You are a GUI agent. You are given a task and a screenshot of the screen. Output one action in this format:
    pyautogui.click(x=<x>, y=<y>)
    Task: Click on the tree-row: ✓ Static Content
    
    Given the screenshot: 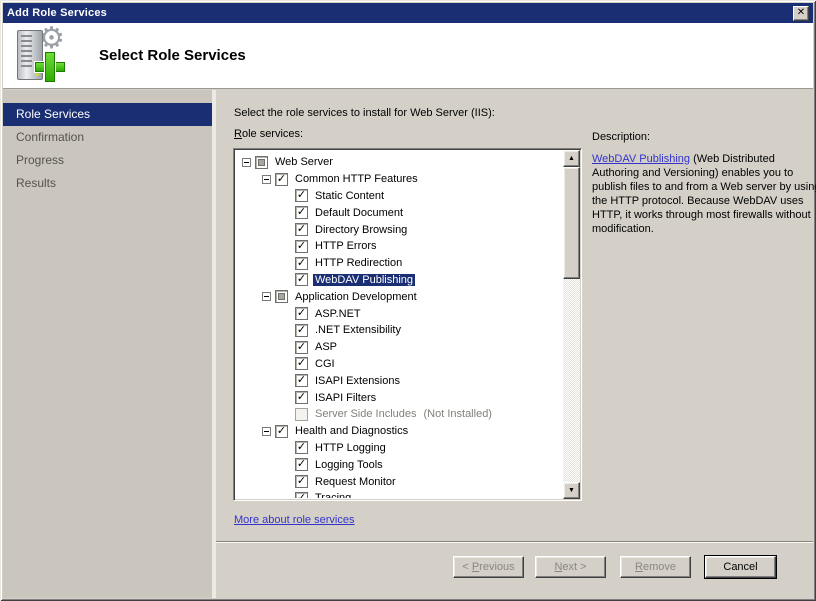 What is the action you would take?
    pyautogui.click(x=399, y=196)
    